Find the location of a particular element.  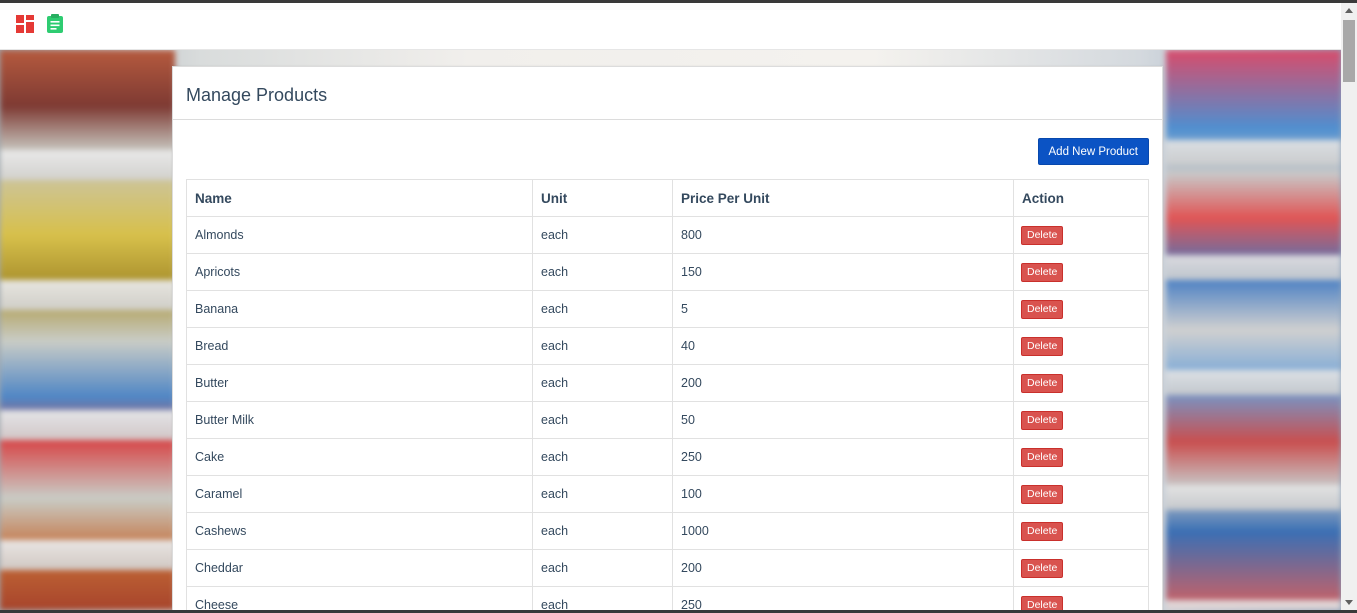

top-navbar is located at coordinates (670, 26).